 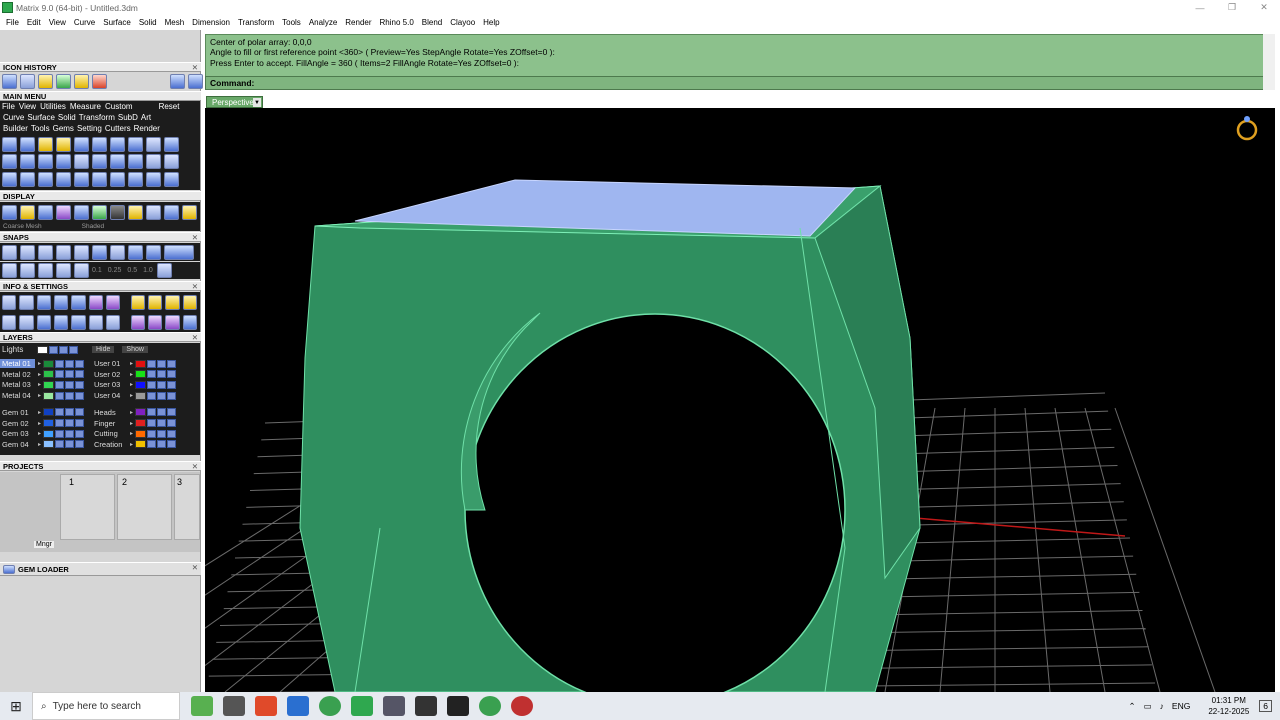 I want to click on lights-toggle, so click(x=63, y=349).